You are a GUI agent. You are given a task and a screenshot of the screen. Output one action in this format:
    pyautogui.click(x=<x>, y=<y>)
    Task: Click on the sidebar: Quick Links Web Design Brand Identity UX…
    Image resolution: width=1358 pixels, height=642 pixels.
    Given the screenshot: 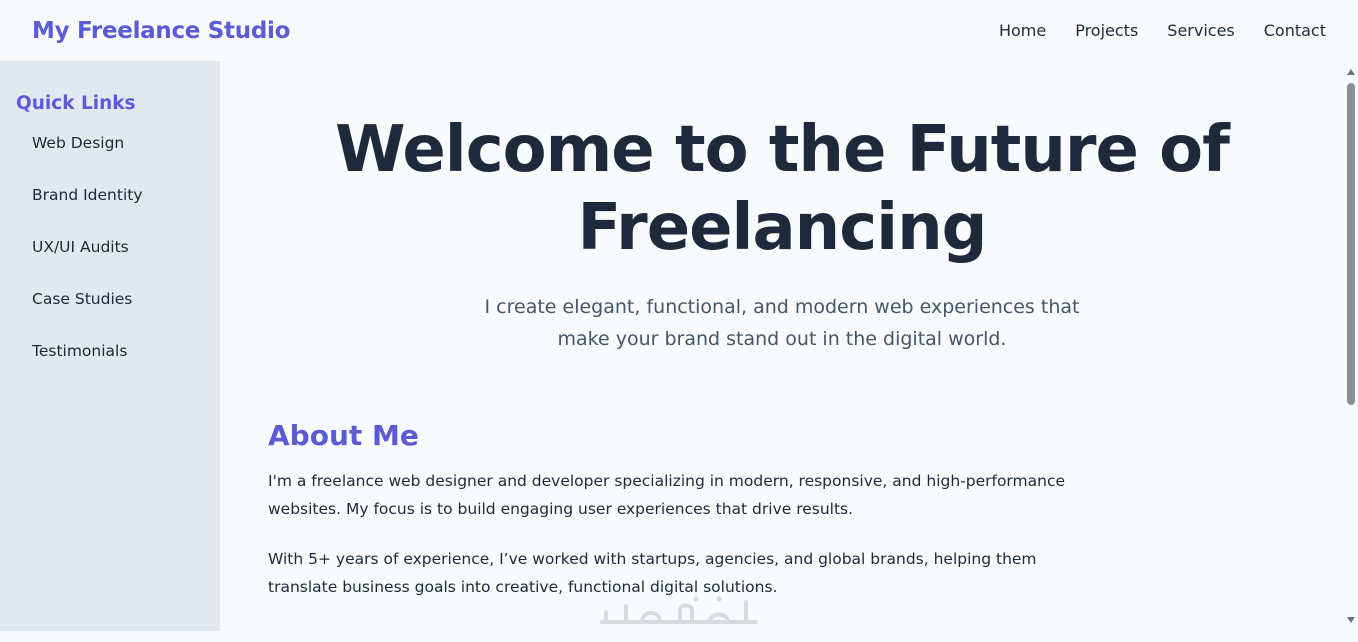 What is the action you would take?
    pyautogui.click(x=110, y=346)
    